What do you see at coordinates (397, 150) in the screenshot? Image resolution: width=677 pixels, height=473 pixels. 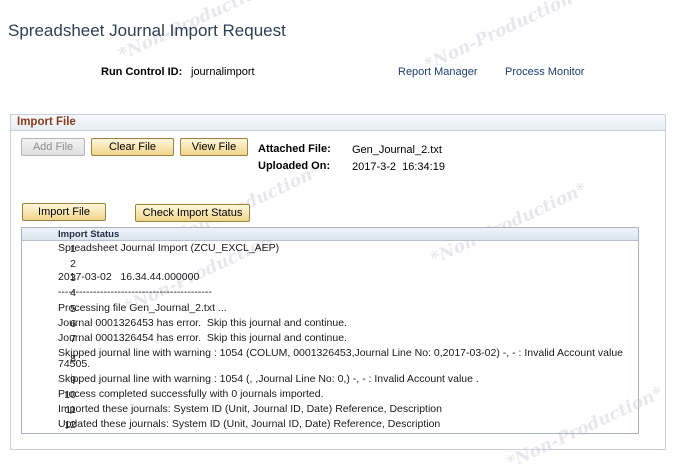 I see `attached-file-value: Gen_Journal_2.txt` at bounding box center [397, 150].